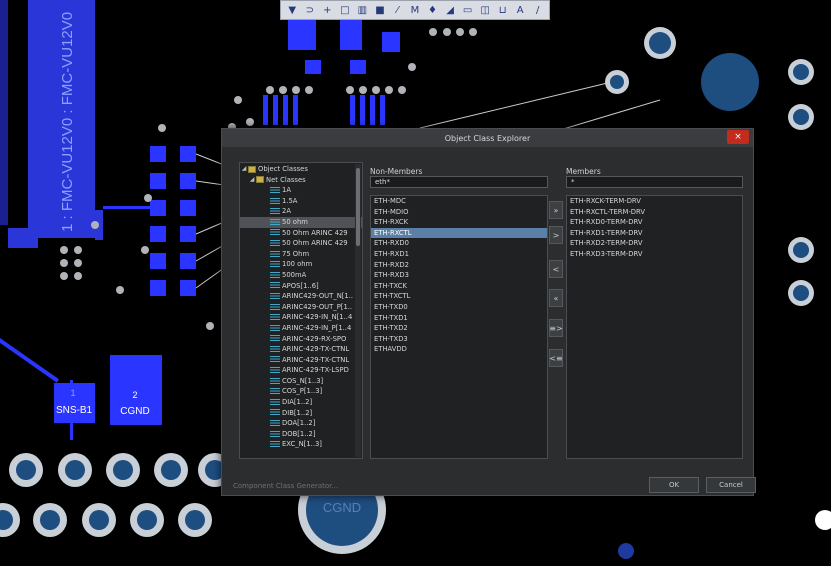 This screenshot has width=831, height=566. I want to click on chart-icon: ▥, so click(362, 10).